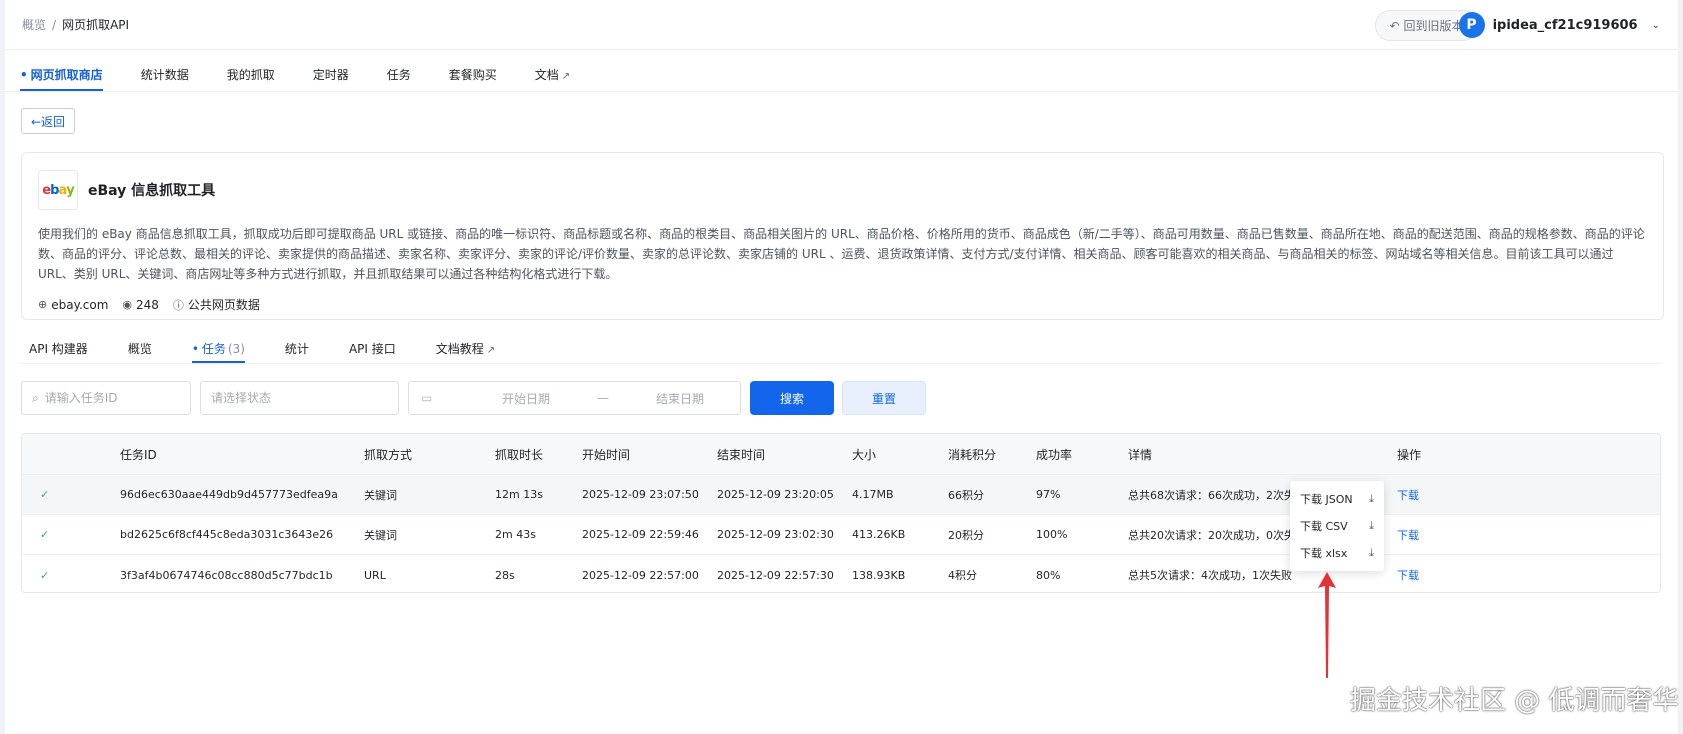  Describe the element at coordinates (213, 349) in the screenshot. I see `tab-tasks-label: 任务` at that location.